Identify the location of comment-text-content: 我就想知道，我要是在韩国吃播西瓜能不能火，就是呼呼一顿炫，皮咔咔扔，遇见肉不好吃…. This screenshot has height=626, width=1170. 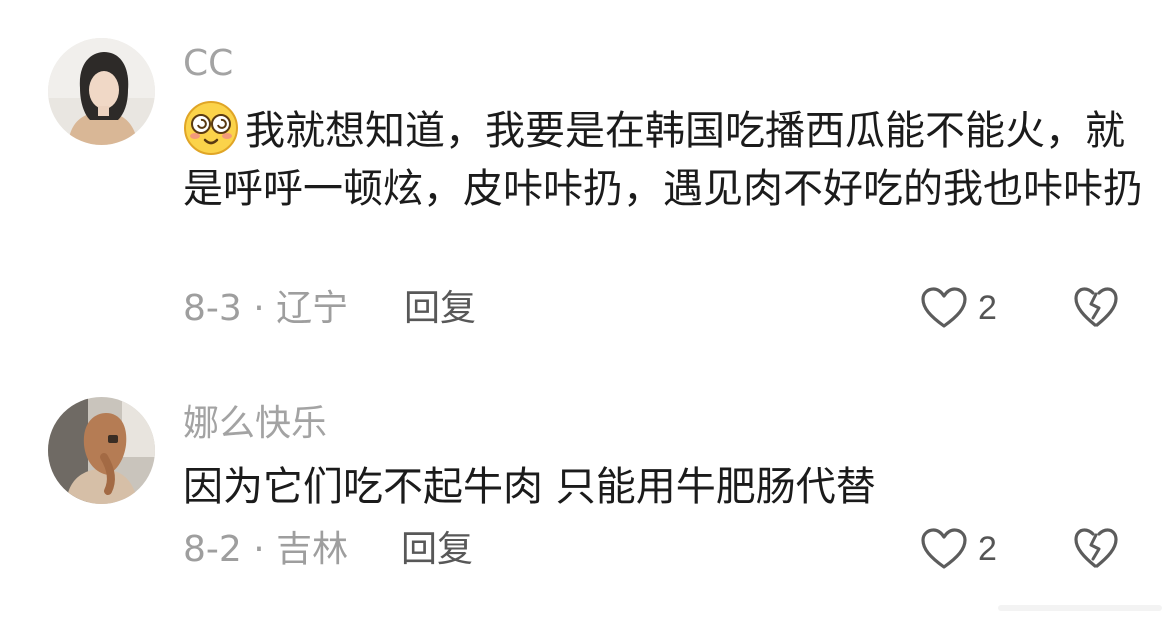
(663, 160).